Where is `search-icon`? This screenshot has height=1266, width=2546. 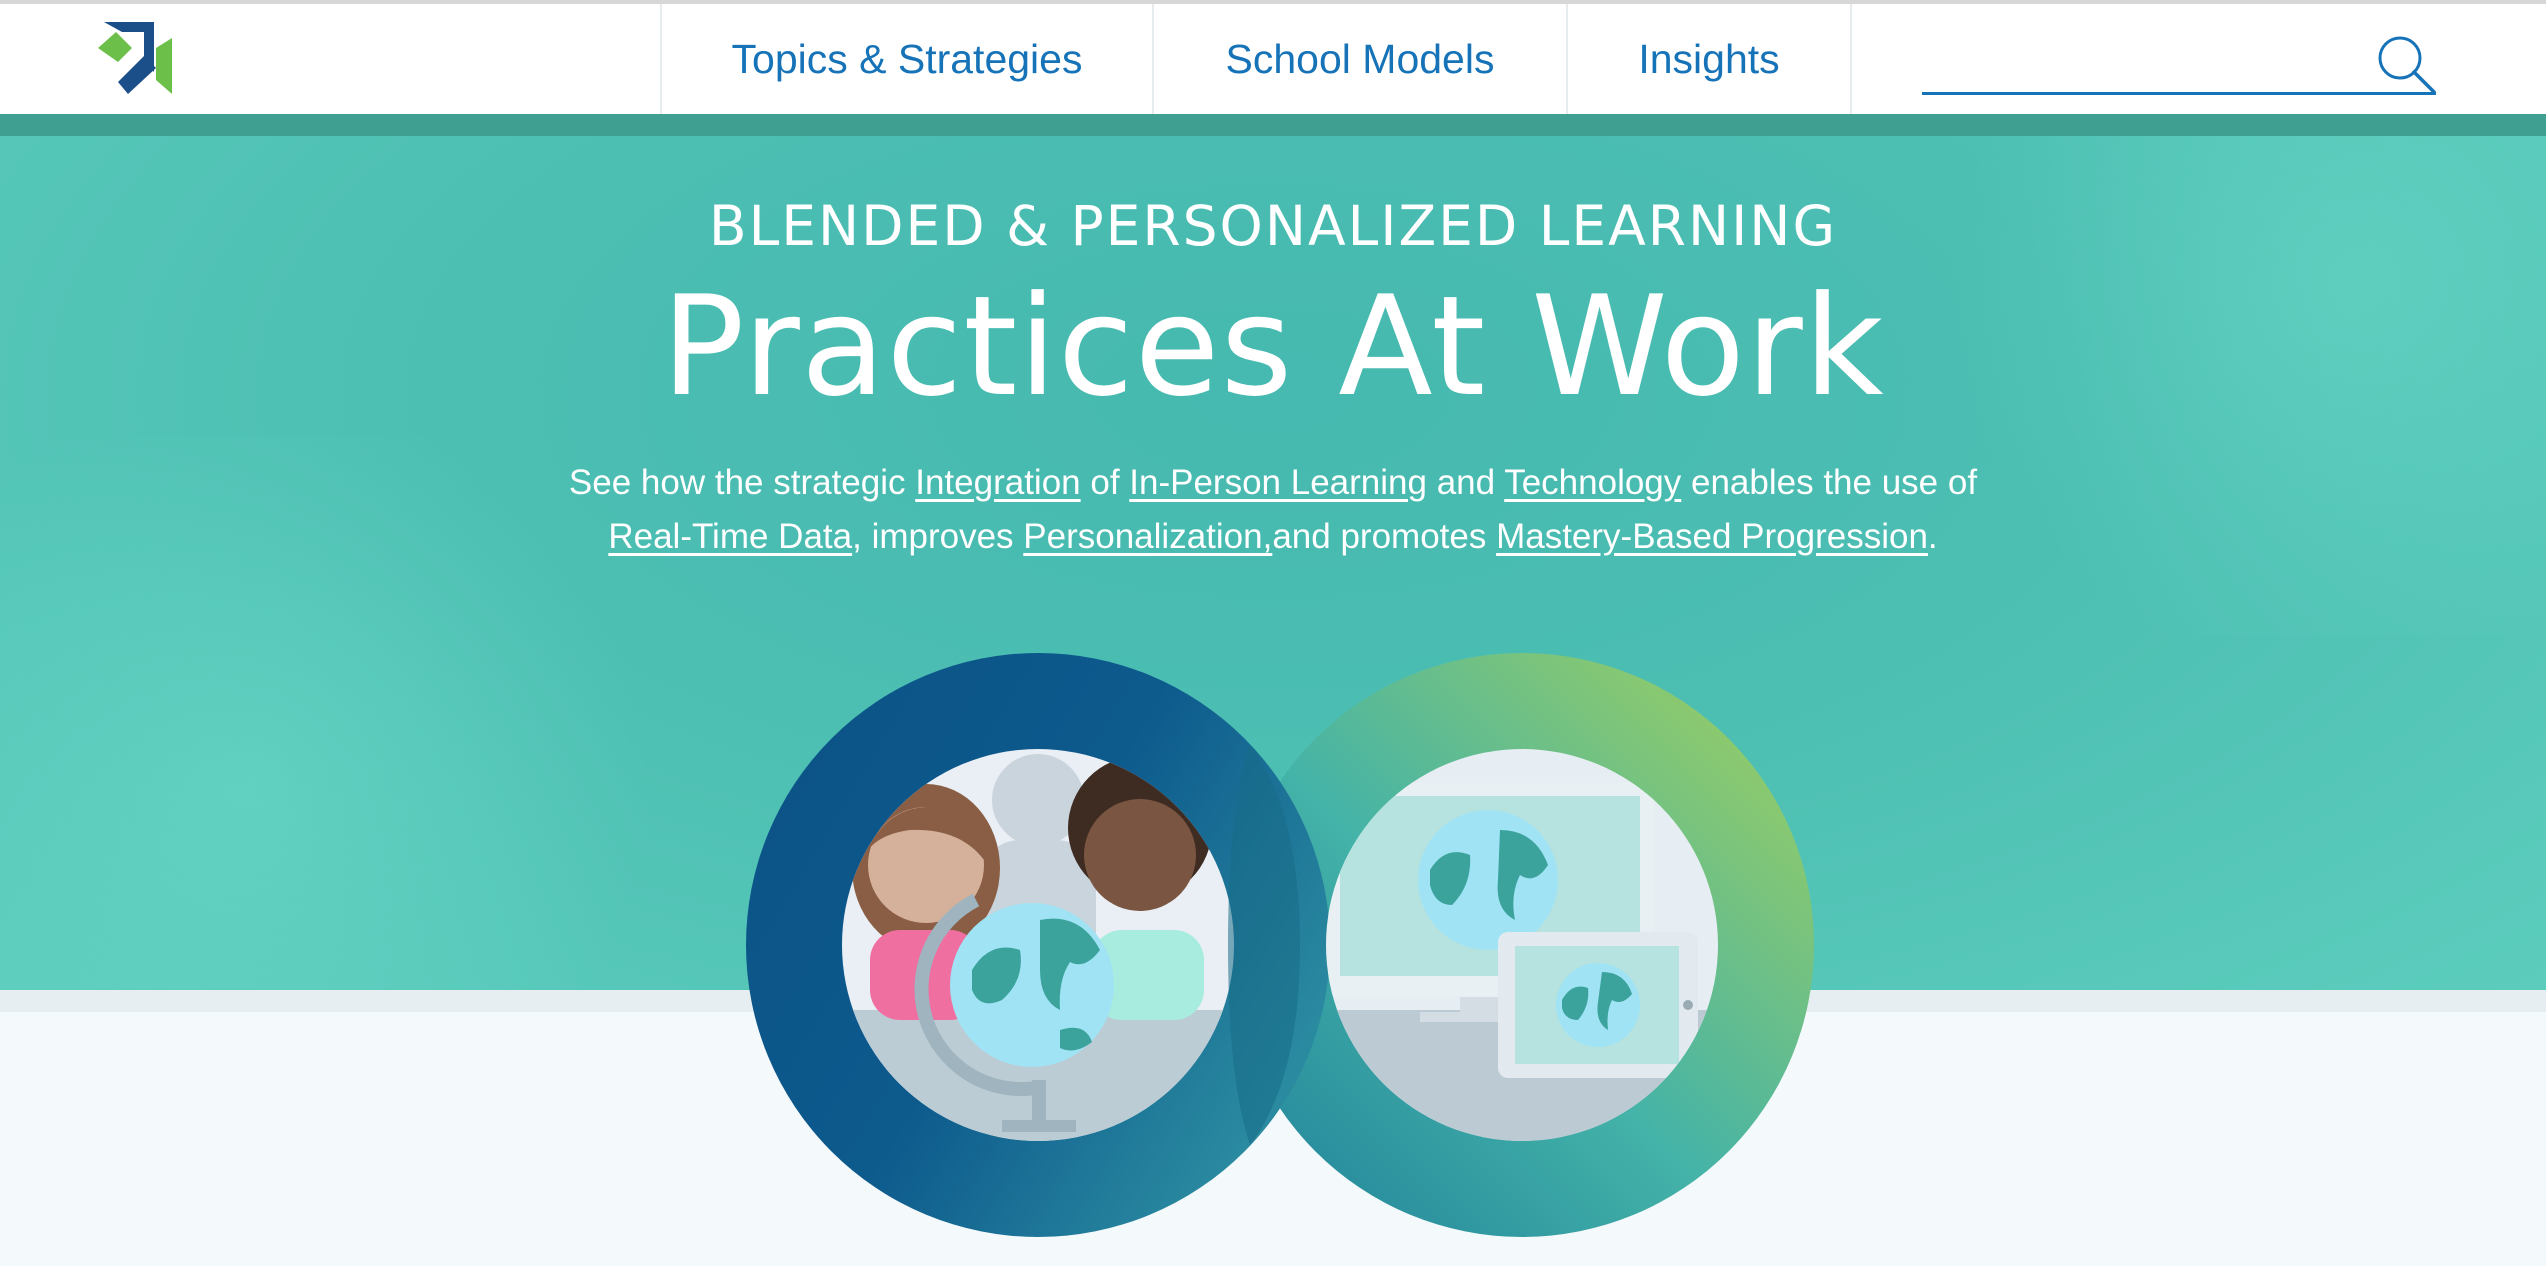
search-icon is located at coordinates (2407, 65).